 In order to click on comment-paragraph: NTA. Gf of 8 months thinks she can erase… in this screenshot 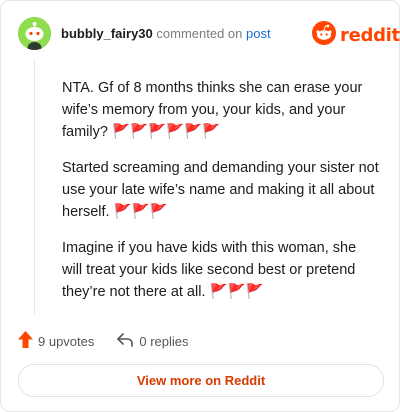, I will do `click(212, 110)`.